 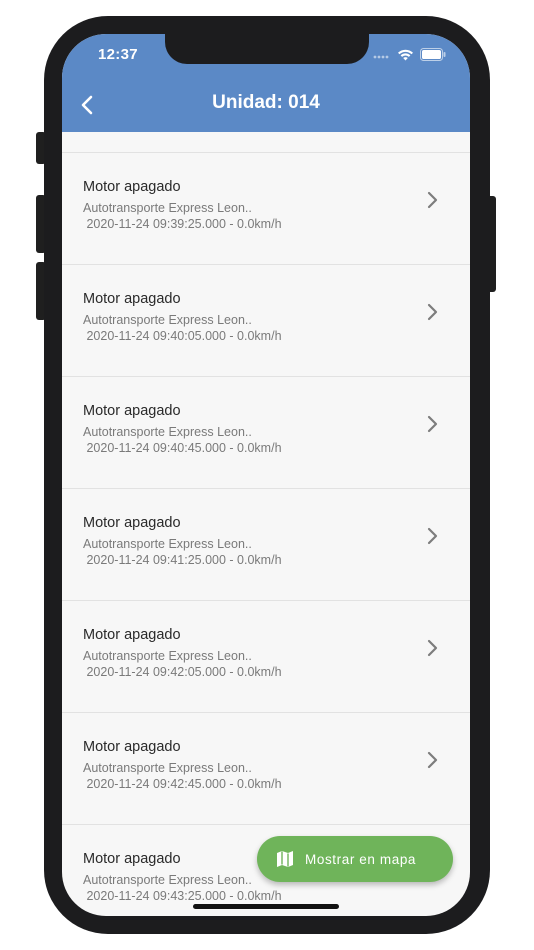 I want to click on wifi-icon, so click(x=405, y=55).